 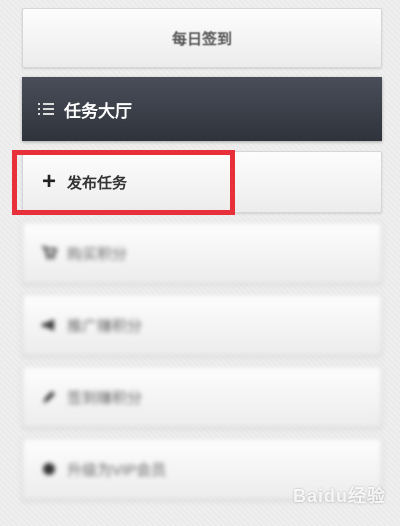 I want to click on upgrade-vip-label: 升级为VIP会员, so click(x=117, y=470).